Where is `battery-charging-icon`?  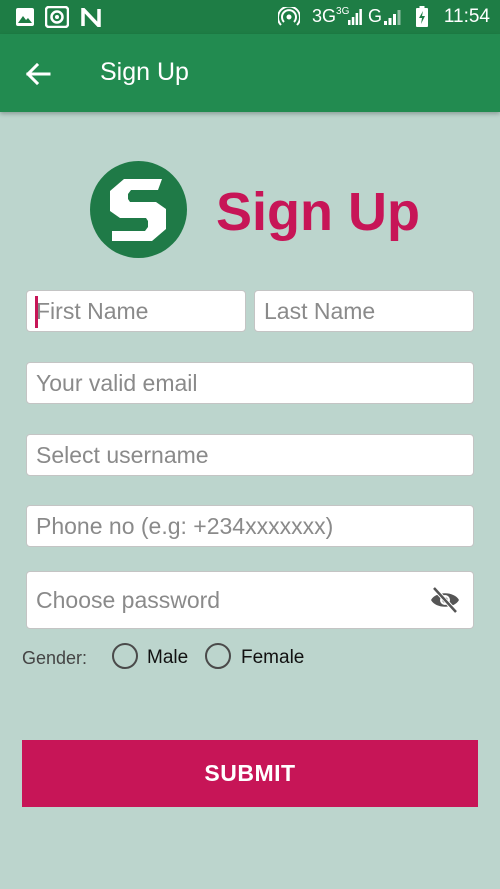
battery-charging-icon is located at coordinates (422, 16).